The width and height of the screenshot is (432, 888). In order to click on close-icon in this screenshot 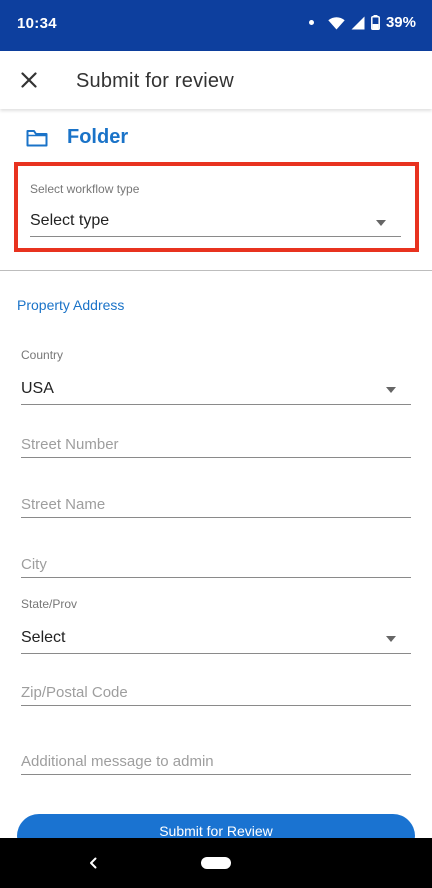, I will do `click(29, 80)`.